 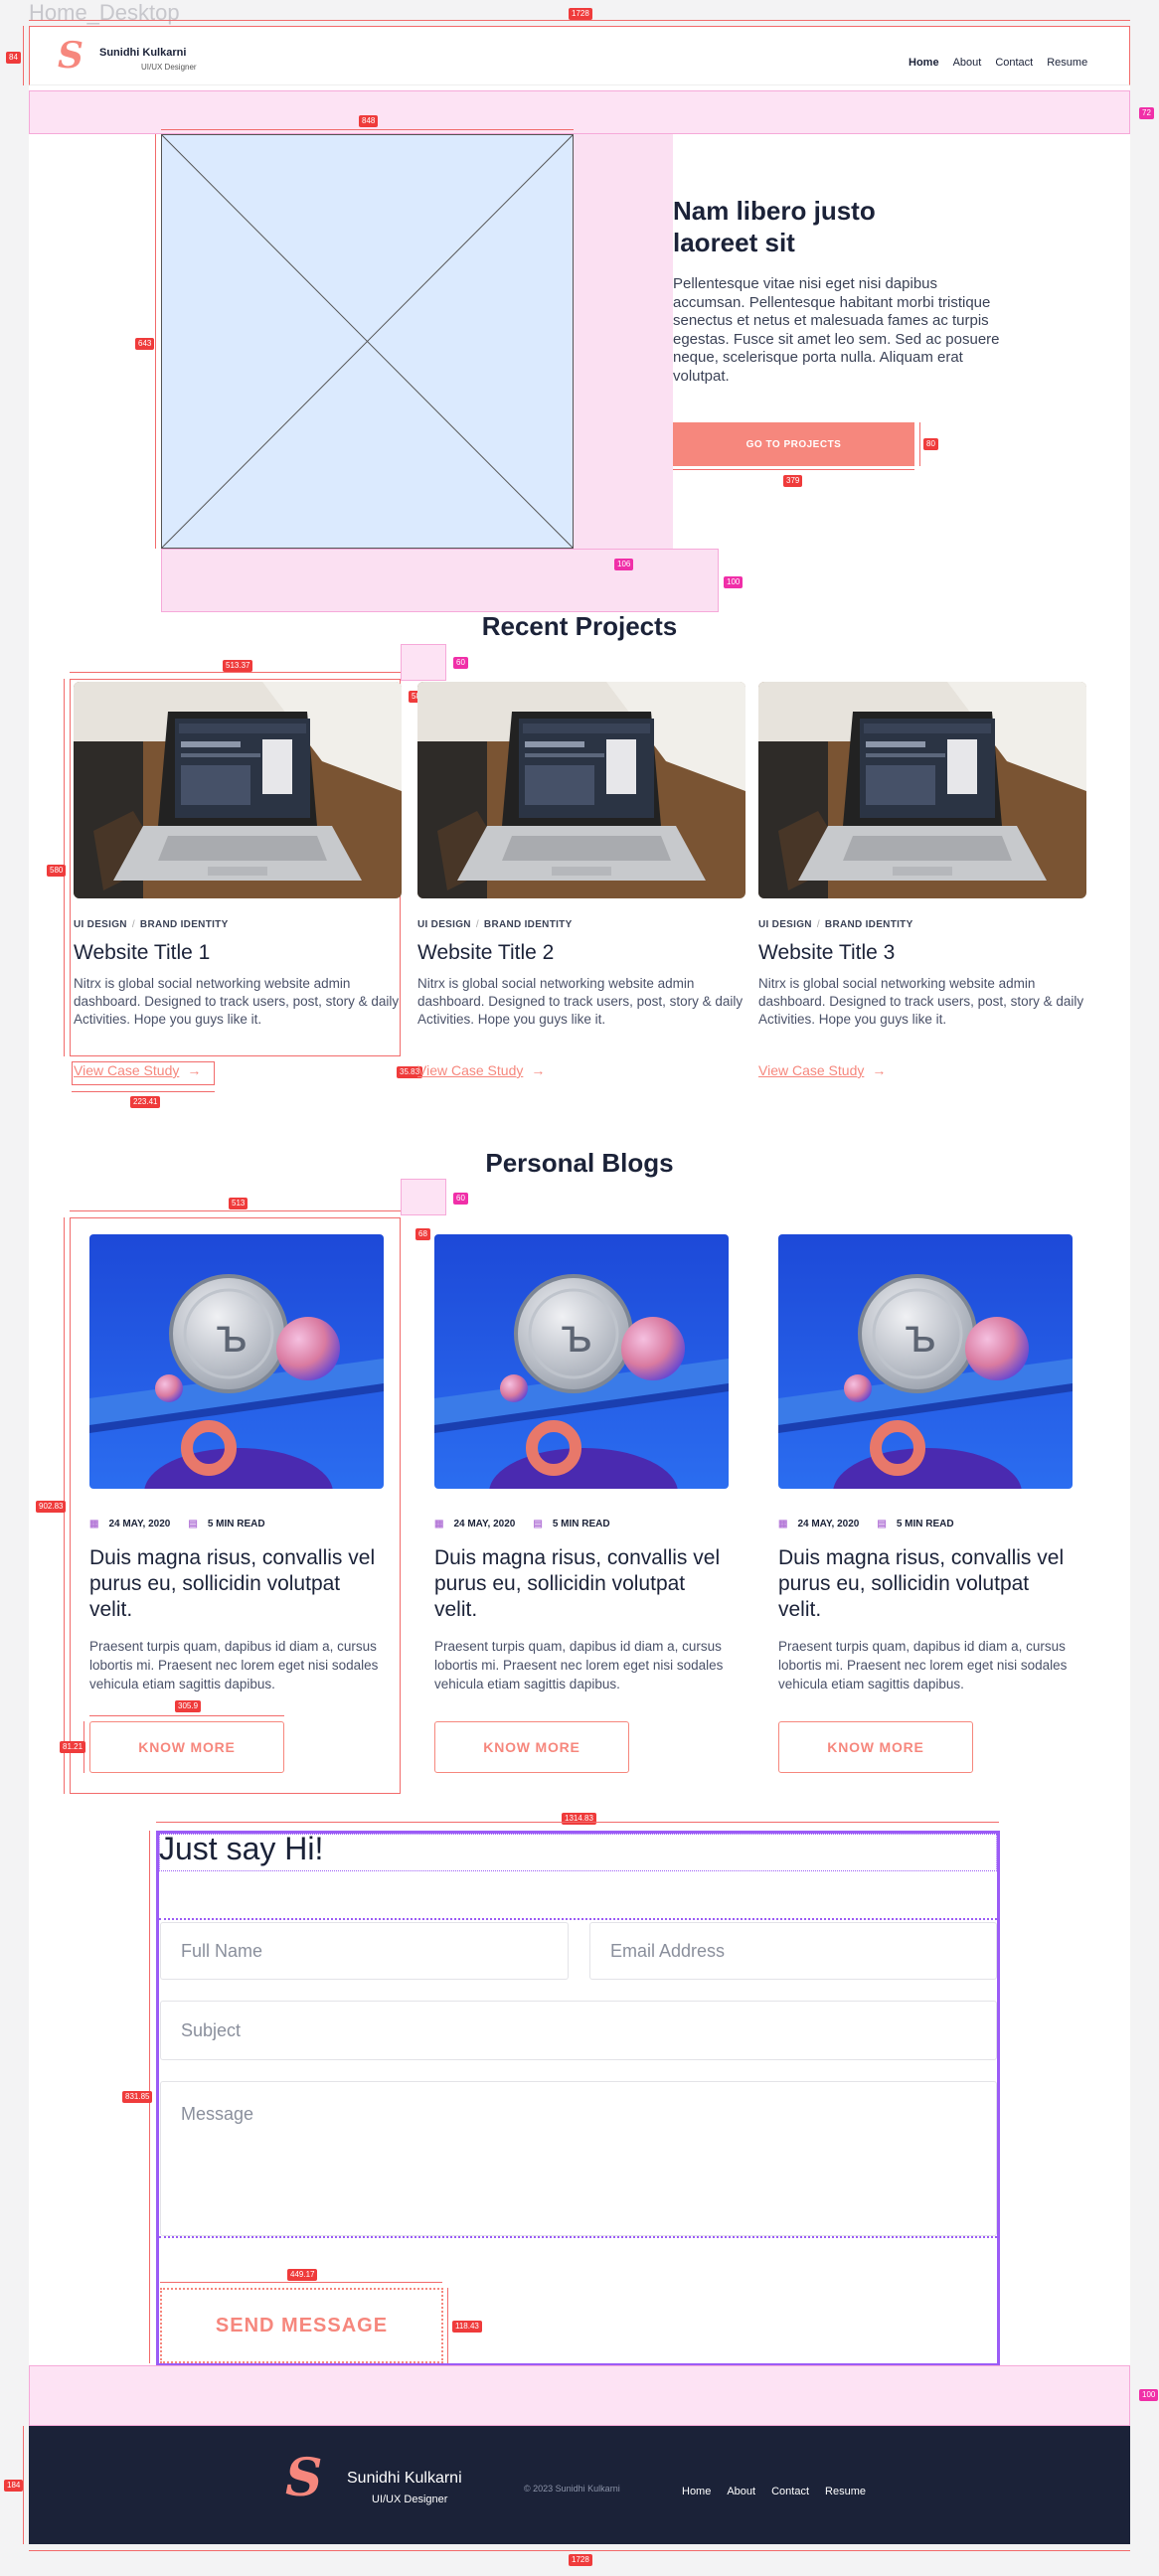 What do you see at coordinates (73, 1747) in the screenshot?
I see `measure-tag: 81.21` at bounding box center [73, 1747].